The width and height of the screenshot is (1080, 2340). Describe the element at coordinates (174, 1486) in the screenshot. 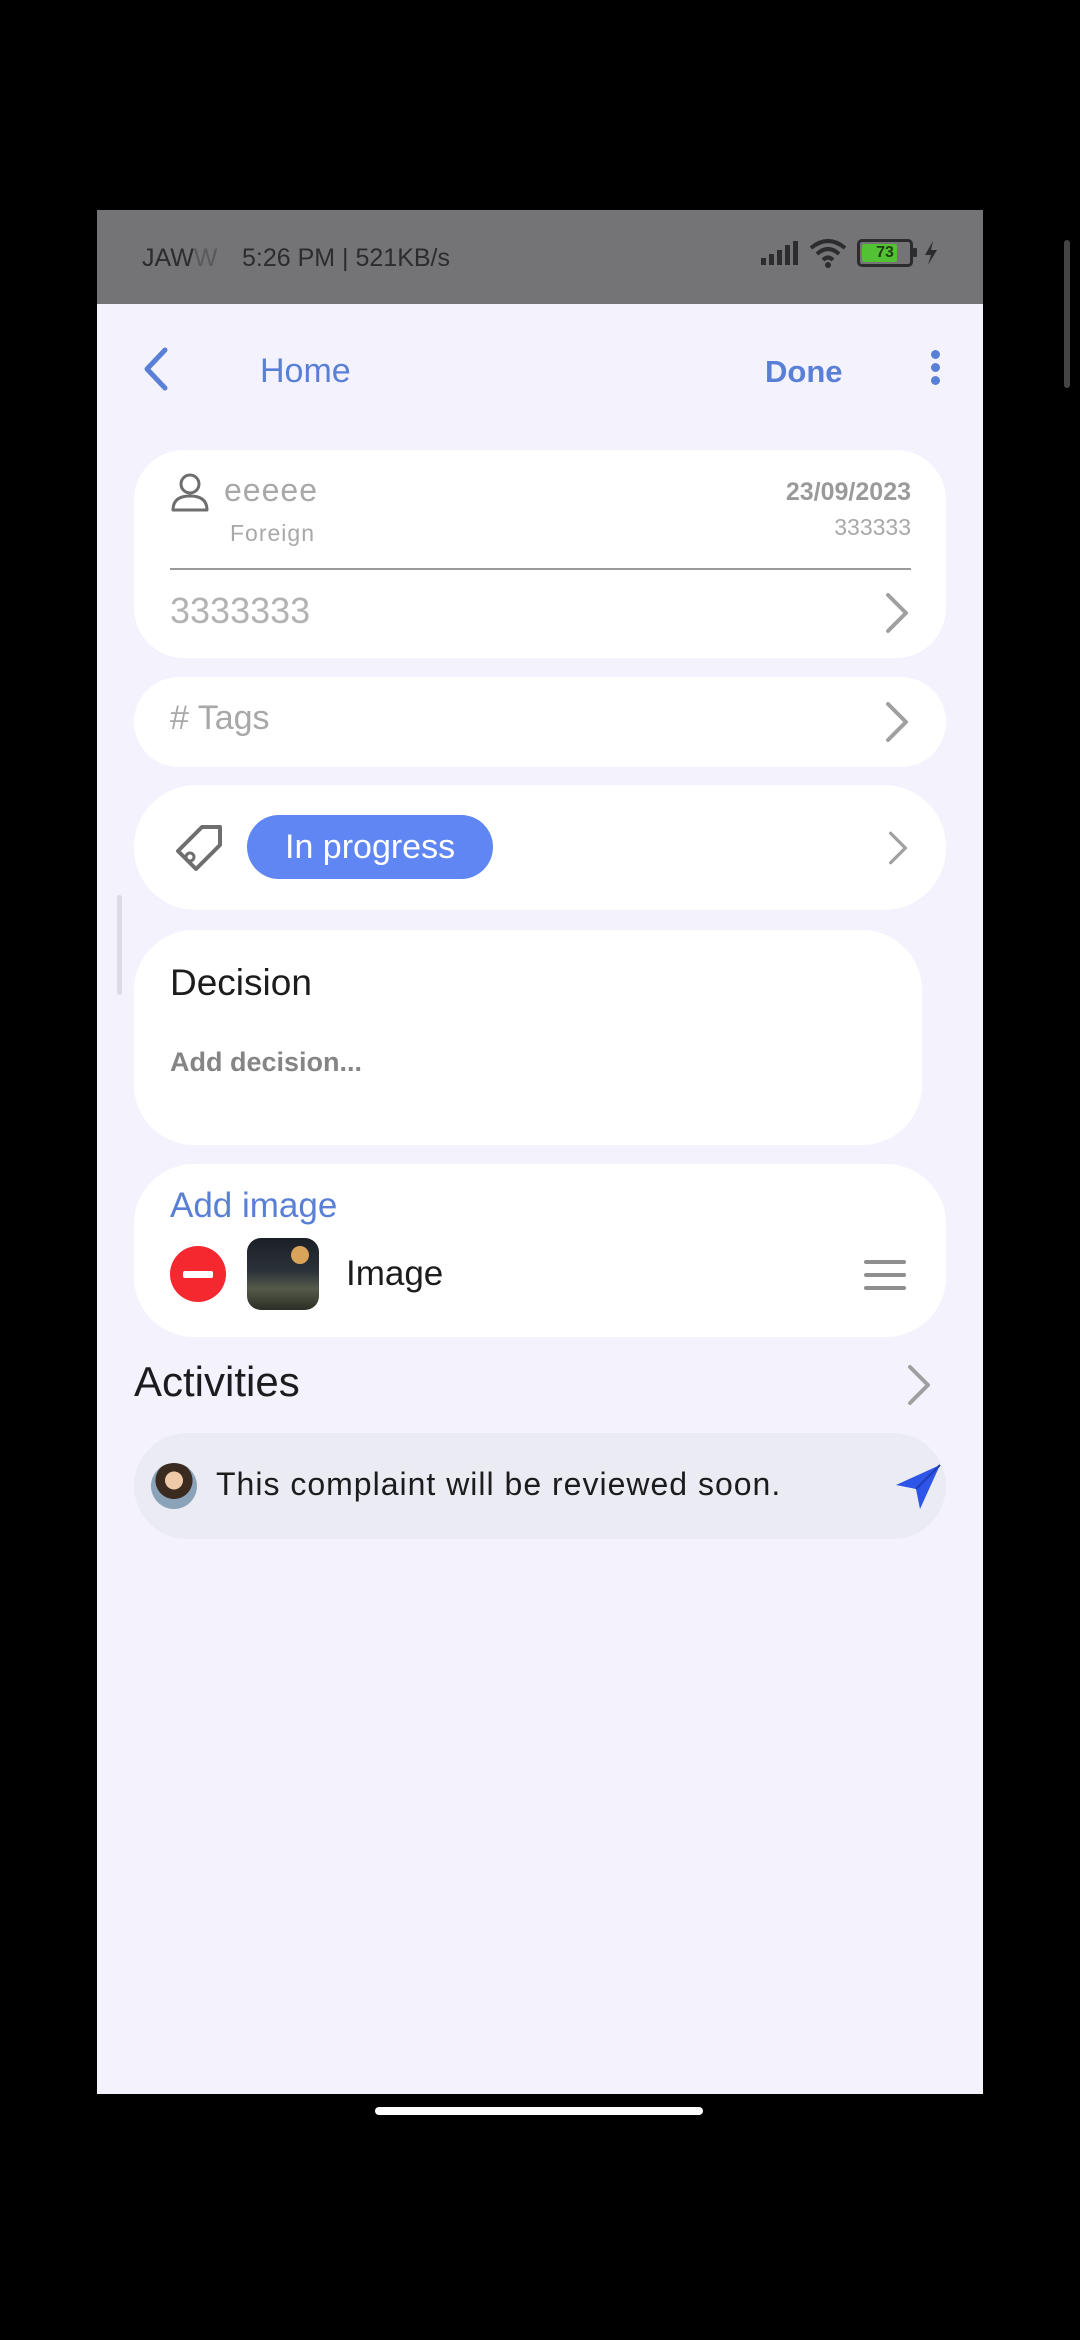

I see `avatar` at that location.